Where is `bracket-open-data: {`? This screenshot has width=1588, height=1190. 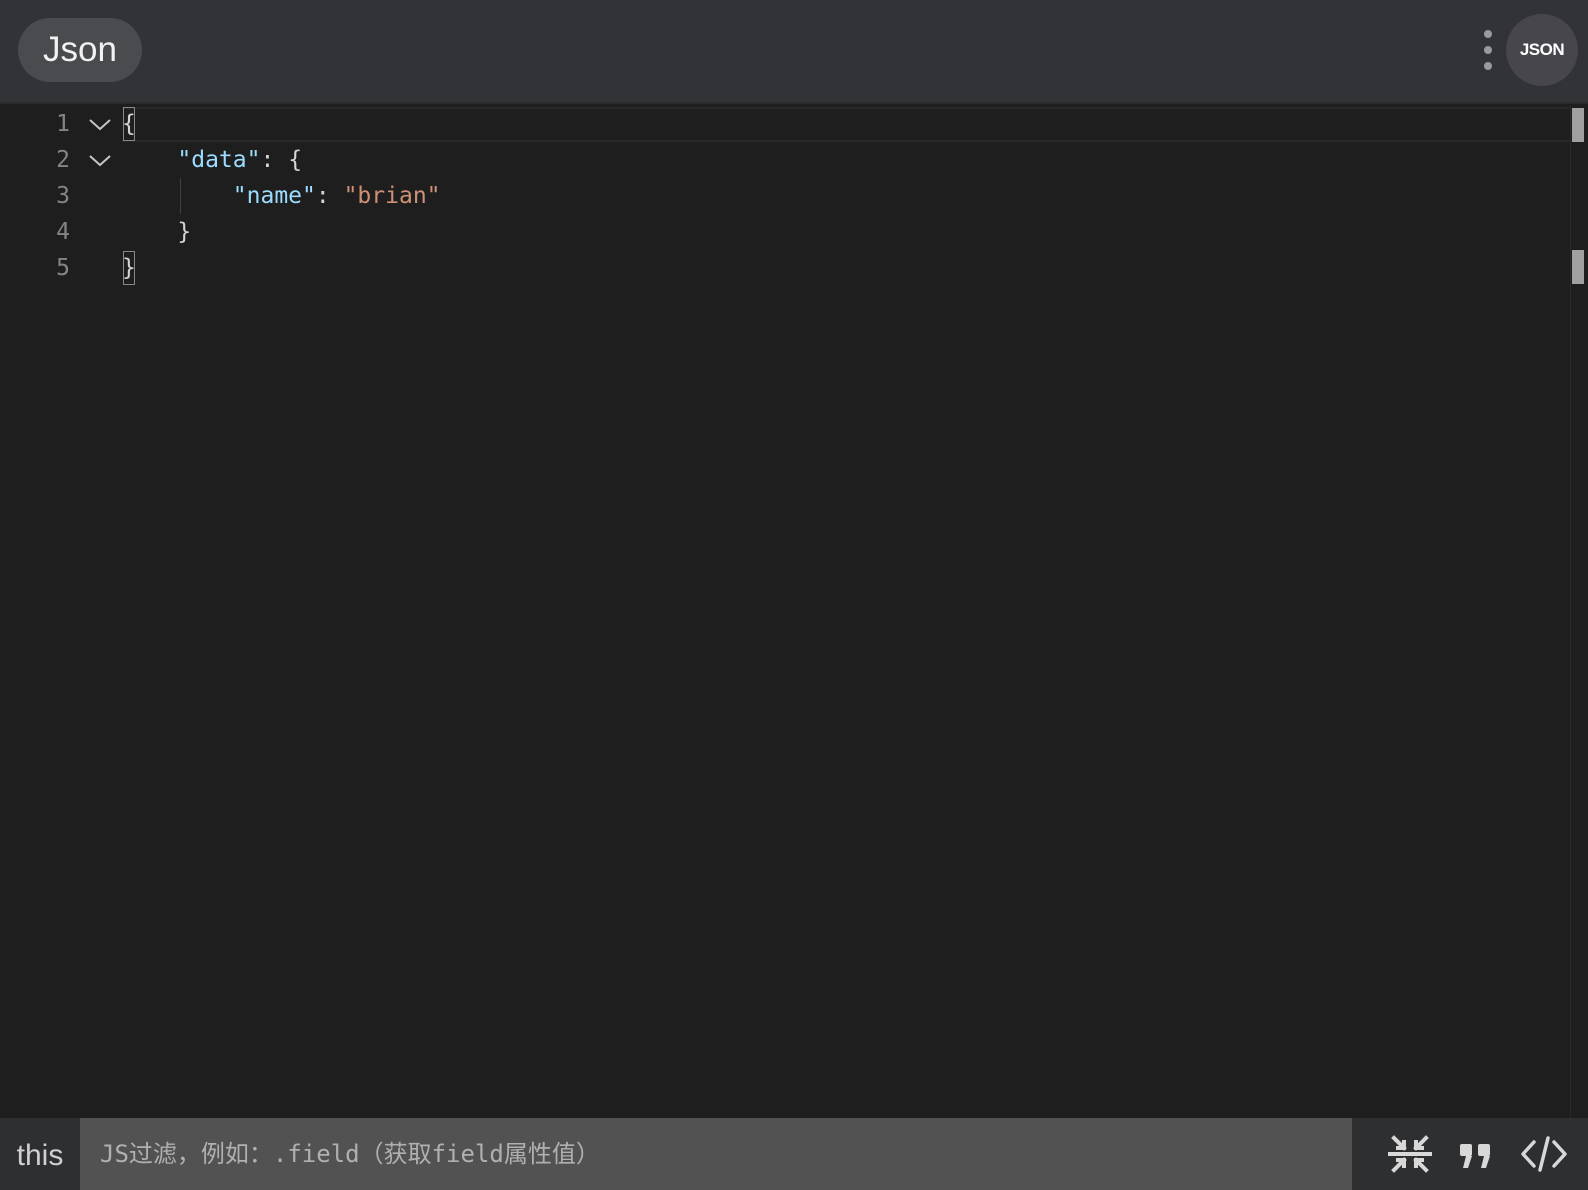
bracket-open-data: { is located at coordinates (295, 160).